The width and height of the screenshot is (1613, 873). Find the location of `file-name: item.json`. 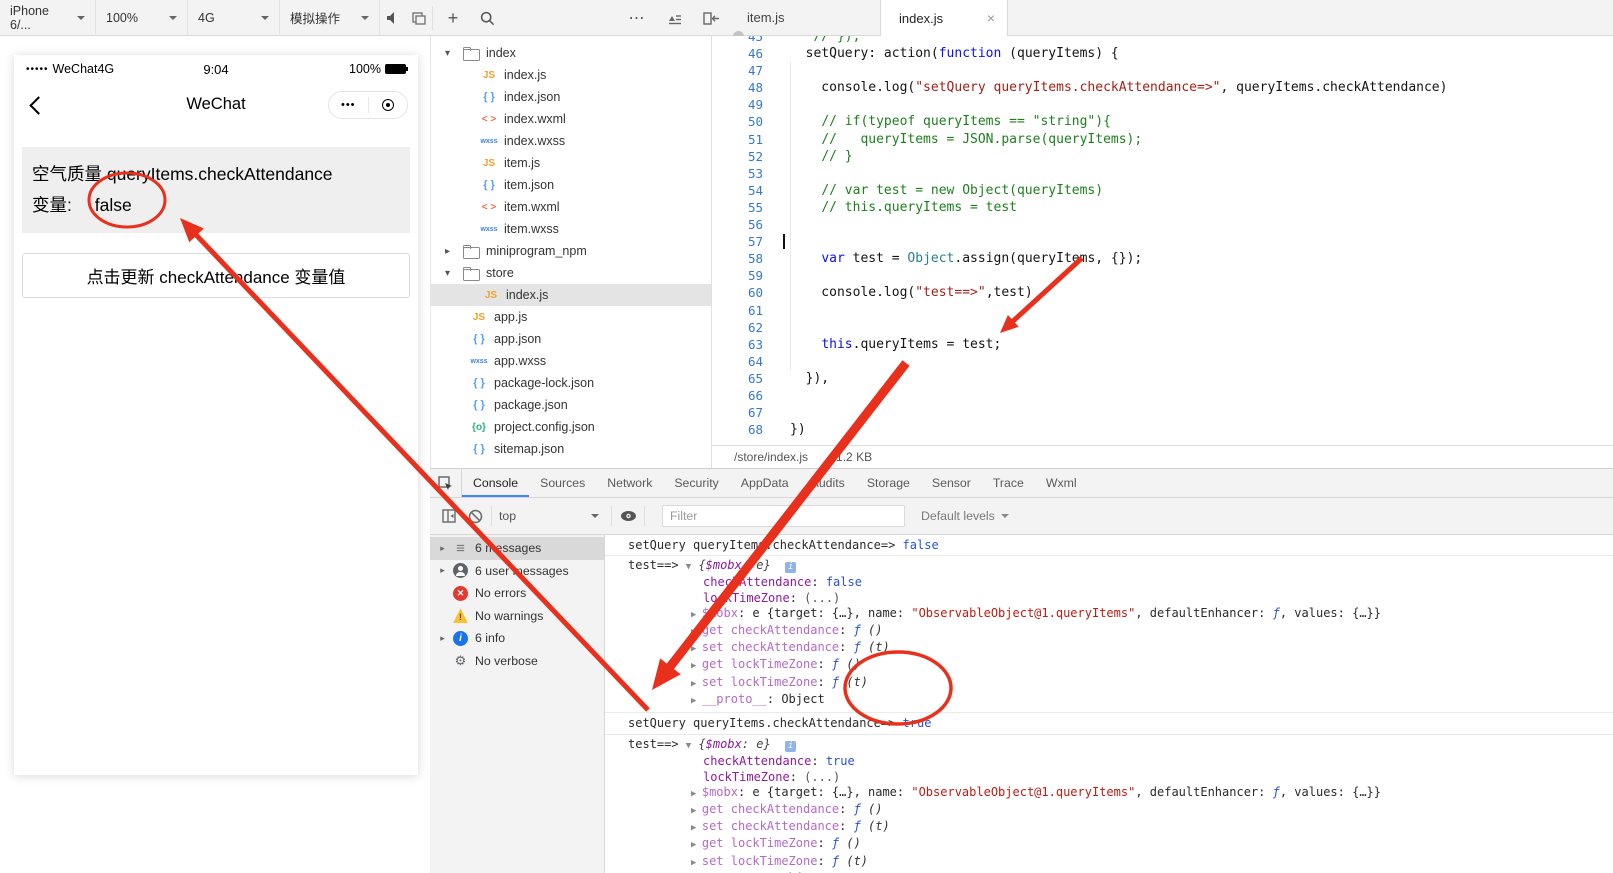

file-name: item.json is located at coordinates (529, 185).